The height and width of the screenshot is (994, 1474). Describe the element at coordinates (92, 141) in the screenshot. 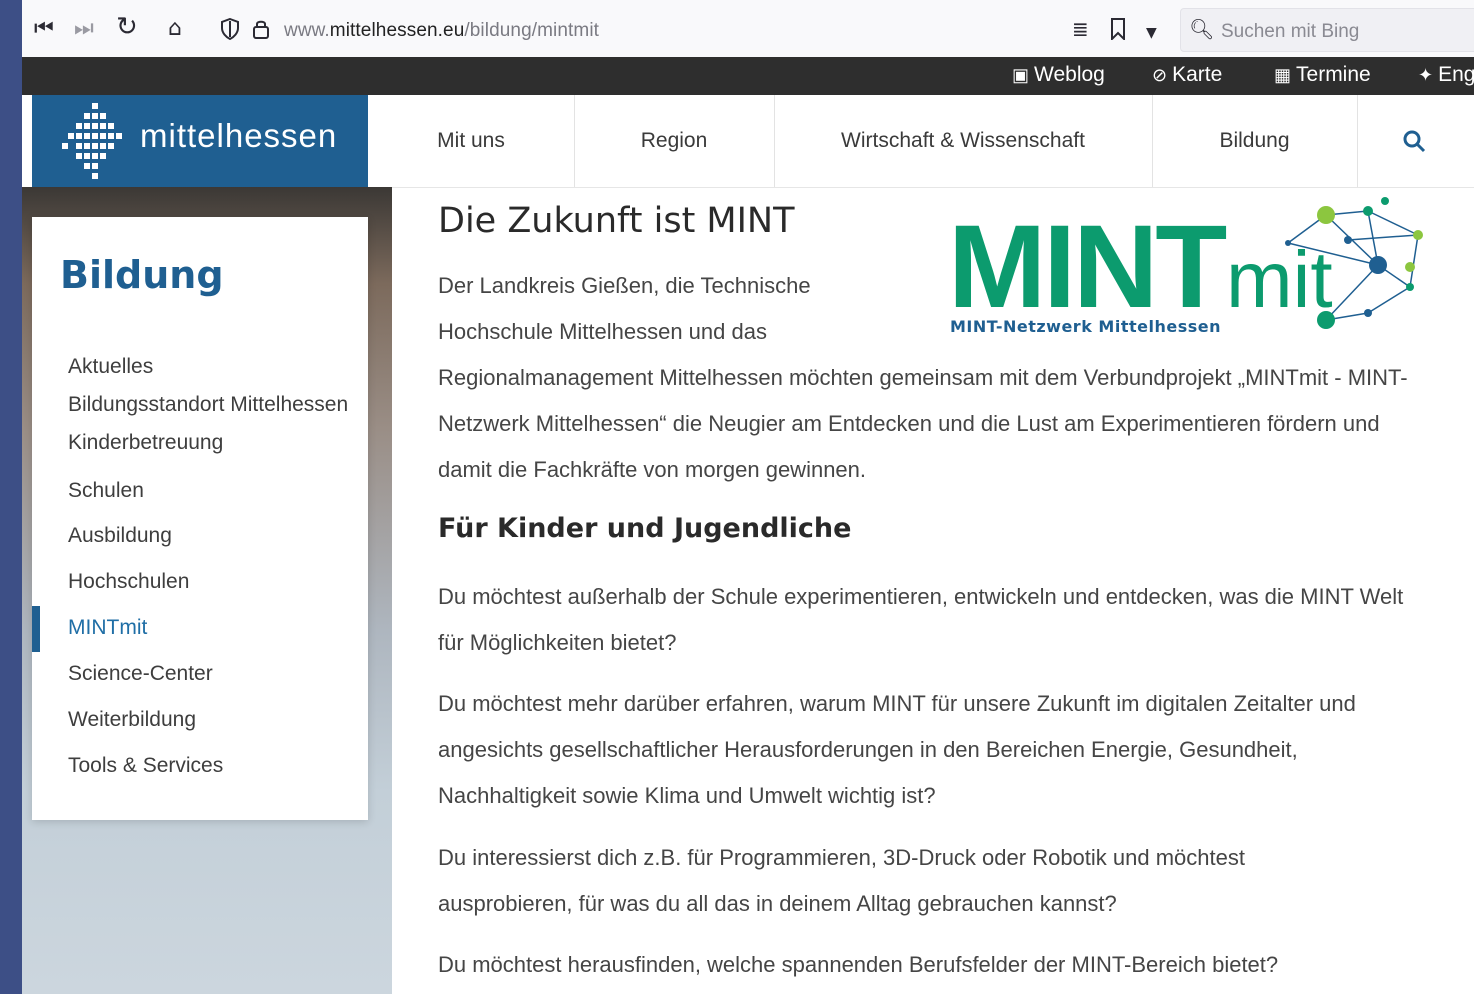

I see `mittelhessen-logo-icon` at that location.